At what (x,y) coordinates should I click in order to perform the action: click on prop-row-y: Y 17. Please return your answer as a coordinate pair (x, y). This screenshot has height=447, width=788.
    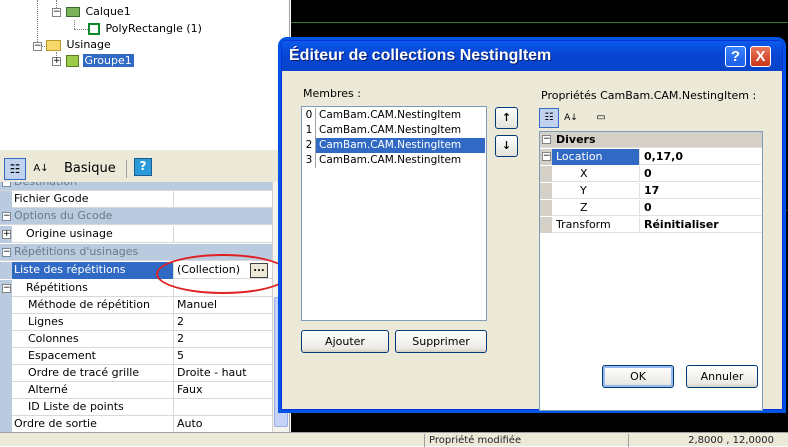
    Looking at the image, I should click on (651, 191).